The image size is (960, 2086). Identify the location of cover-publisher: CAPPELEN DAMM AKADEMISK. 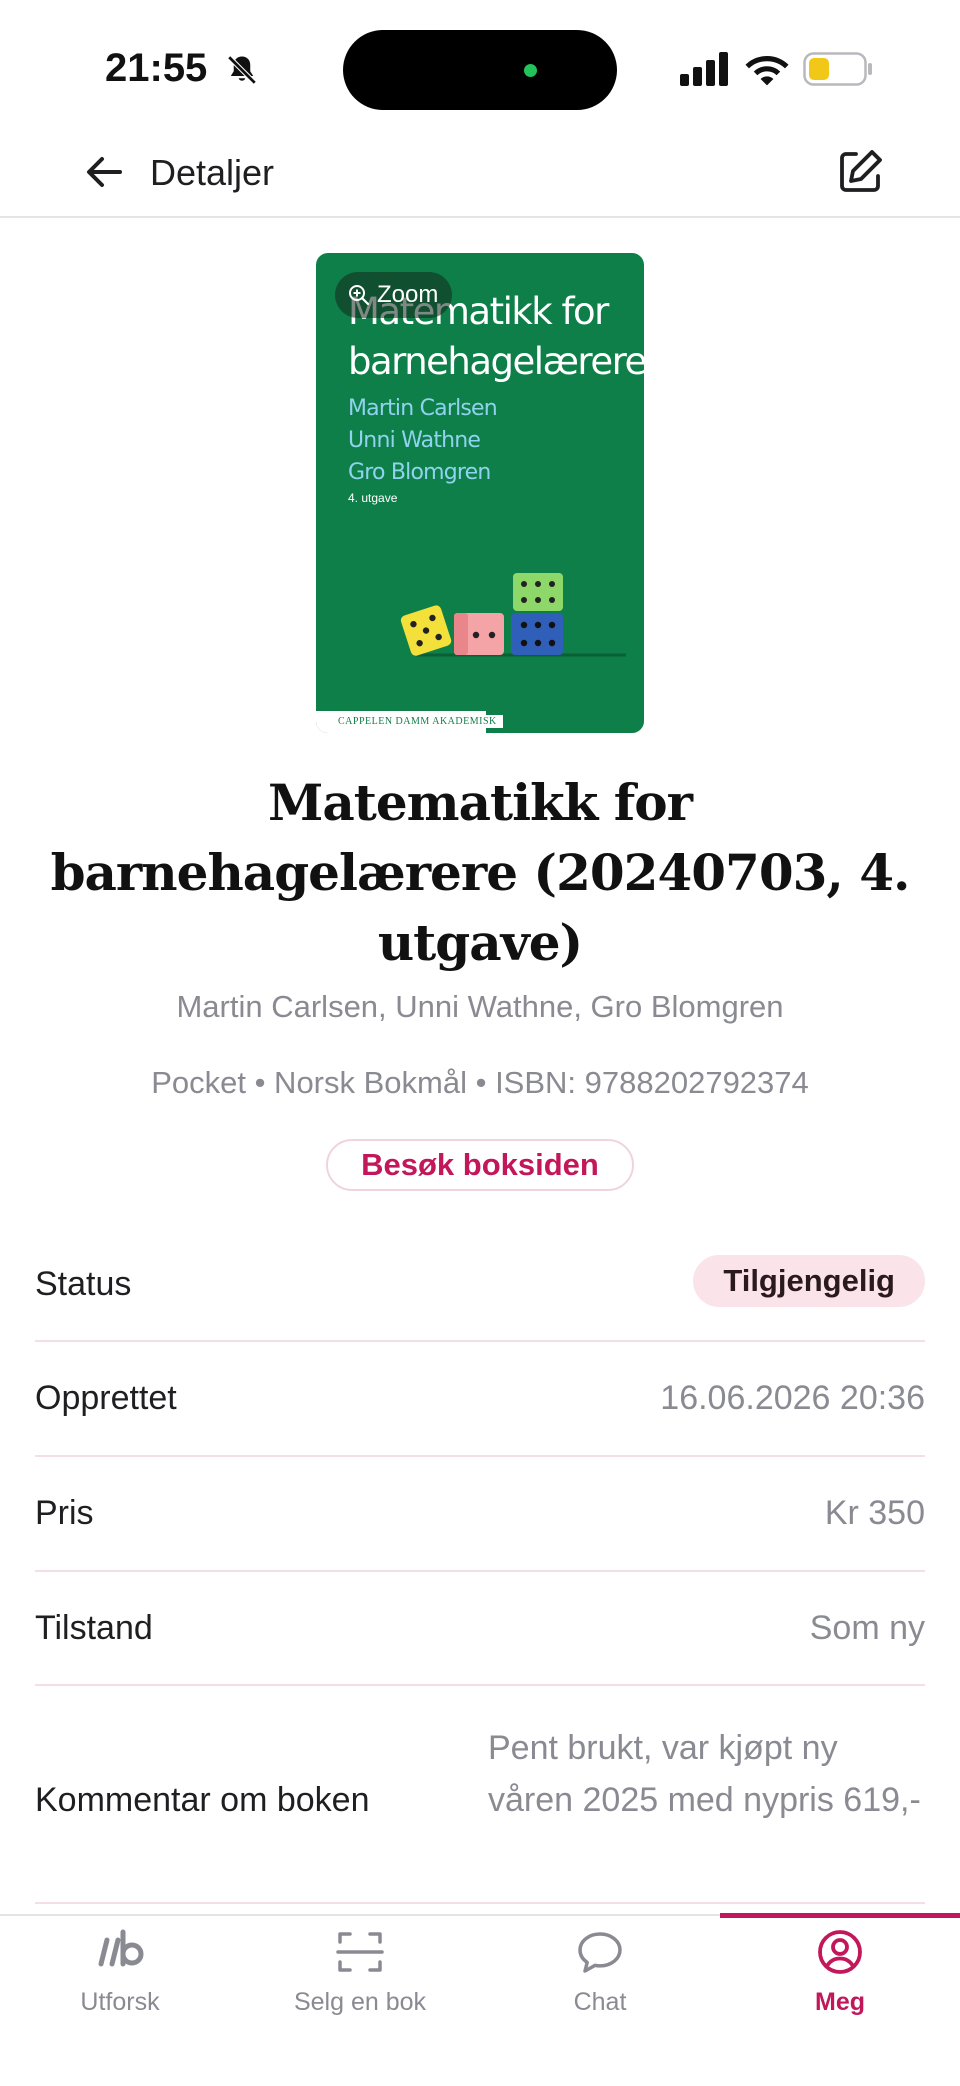
(417, 721).